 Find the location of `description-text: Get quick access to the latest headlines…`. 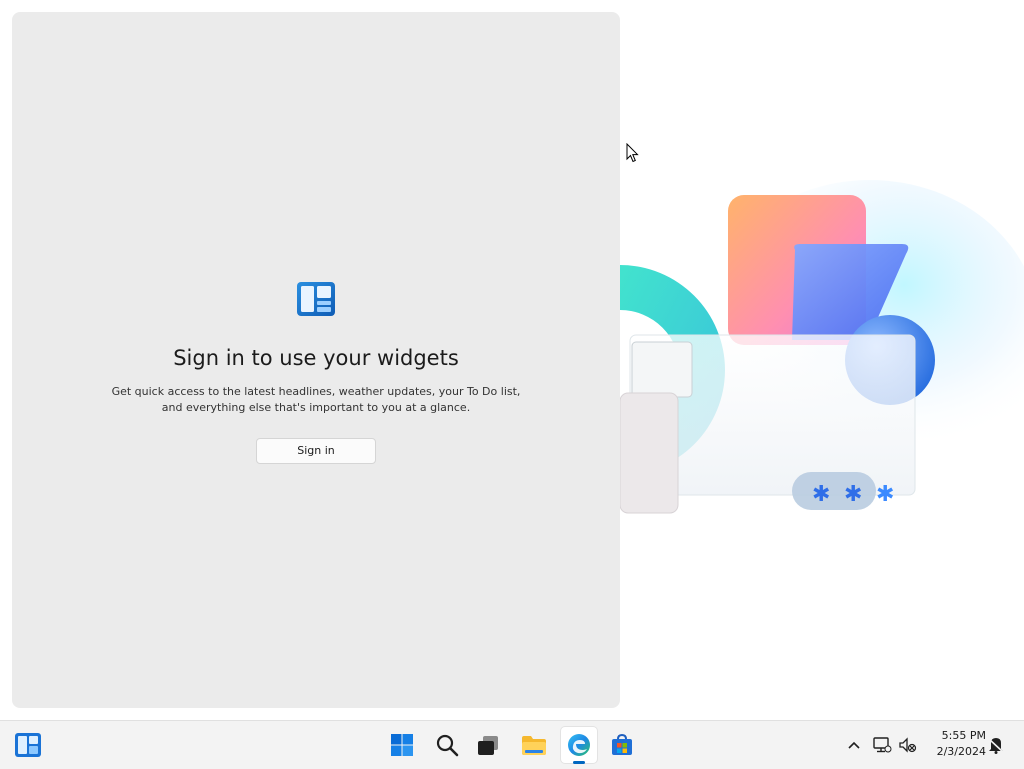

description-text: Get quick access to the latest headlines… is located at coordinates (316, 399).